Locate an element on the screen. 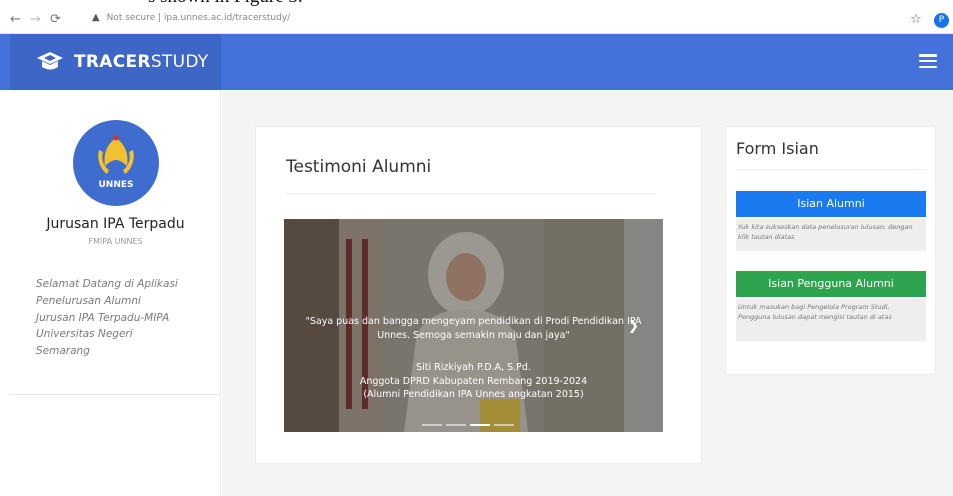 The image size is (953, 496). logo-label: UNNES is located at coordinates (116, 185).